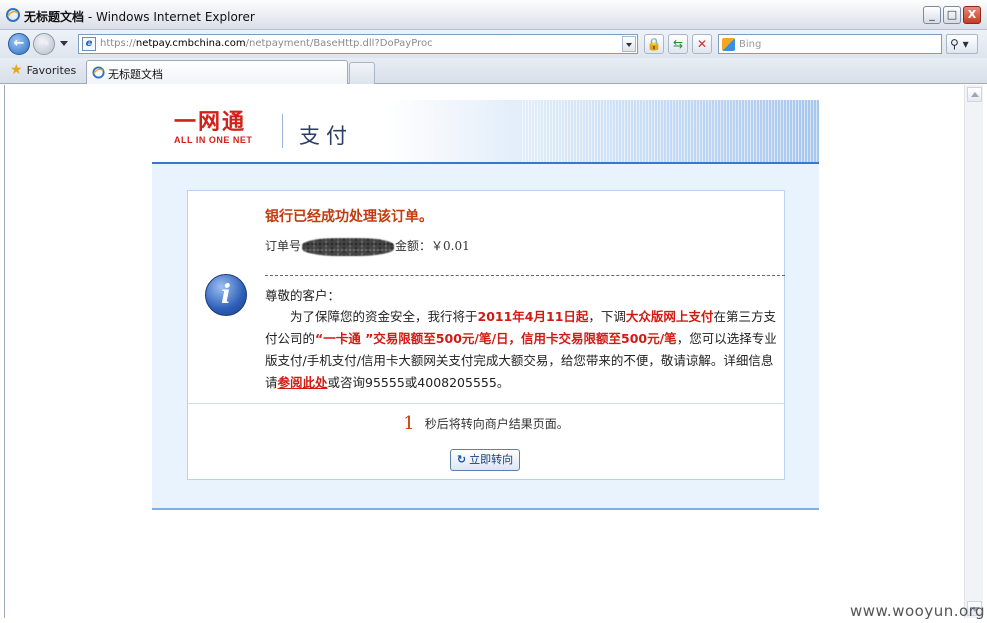 The image size is (987, 623). Describe the element at coordinates (348, 246) in the screenshot. I see `redacted-order-number` at that location.